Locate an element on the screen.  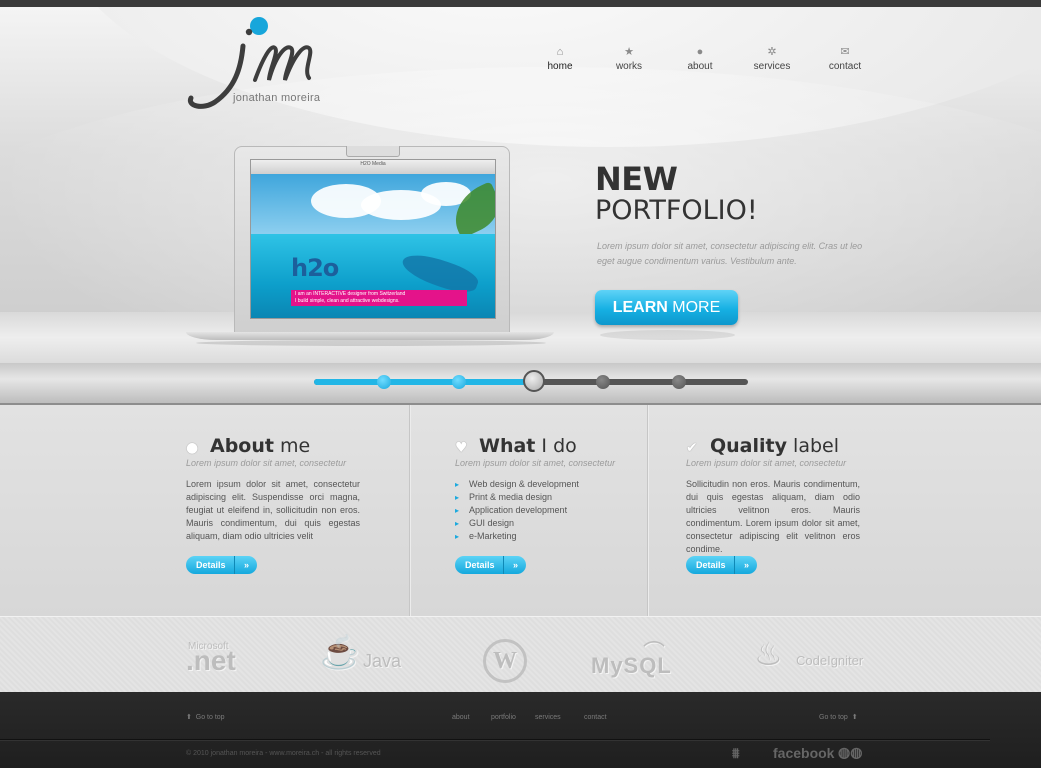
screen-logo: h2o is located at coordinates (315, 268).